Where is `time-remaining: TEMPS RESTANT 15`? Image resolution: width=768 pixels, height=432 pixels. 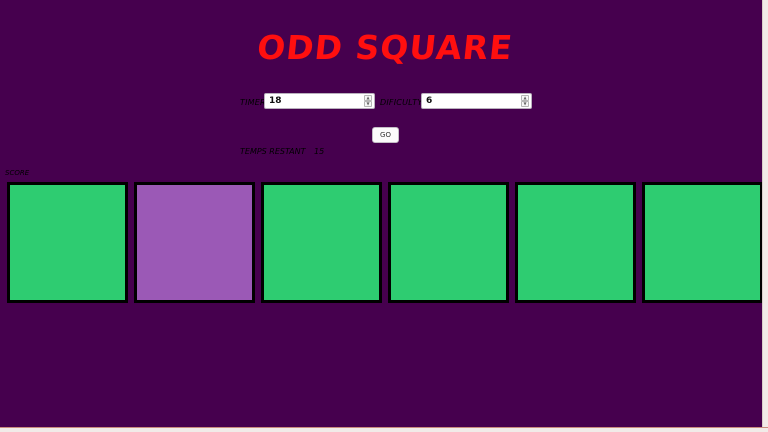 time-remaining: TEMPS RESTANT 15 is located at coordinates (282, 151).